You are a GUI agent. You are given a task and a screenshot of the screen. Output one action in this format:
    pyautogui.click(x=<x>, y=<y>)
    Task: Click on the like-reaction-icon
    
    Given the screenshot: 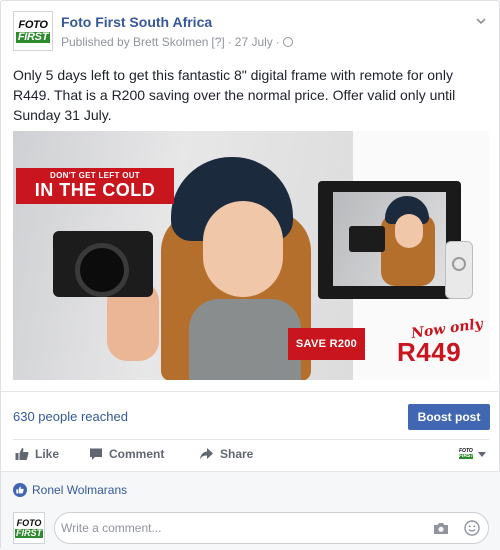 What is the action you would take?
    pyautogui.click(x=20, y=490)
    